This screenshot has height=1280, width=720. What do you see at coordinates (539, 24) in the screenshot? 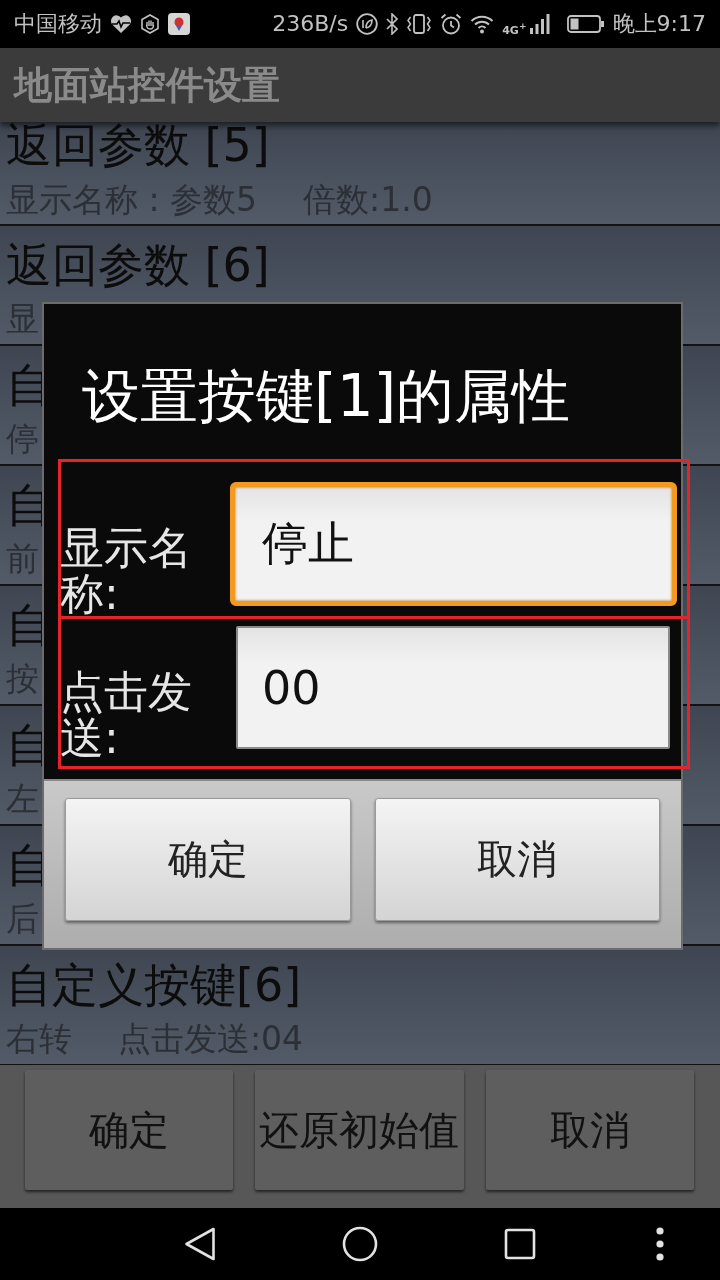
I see `signal-icon` at bounding box center [539, 24].